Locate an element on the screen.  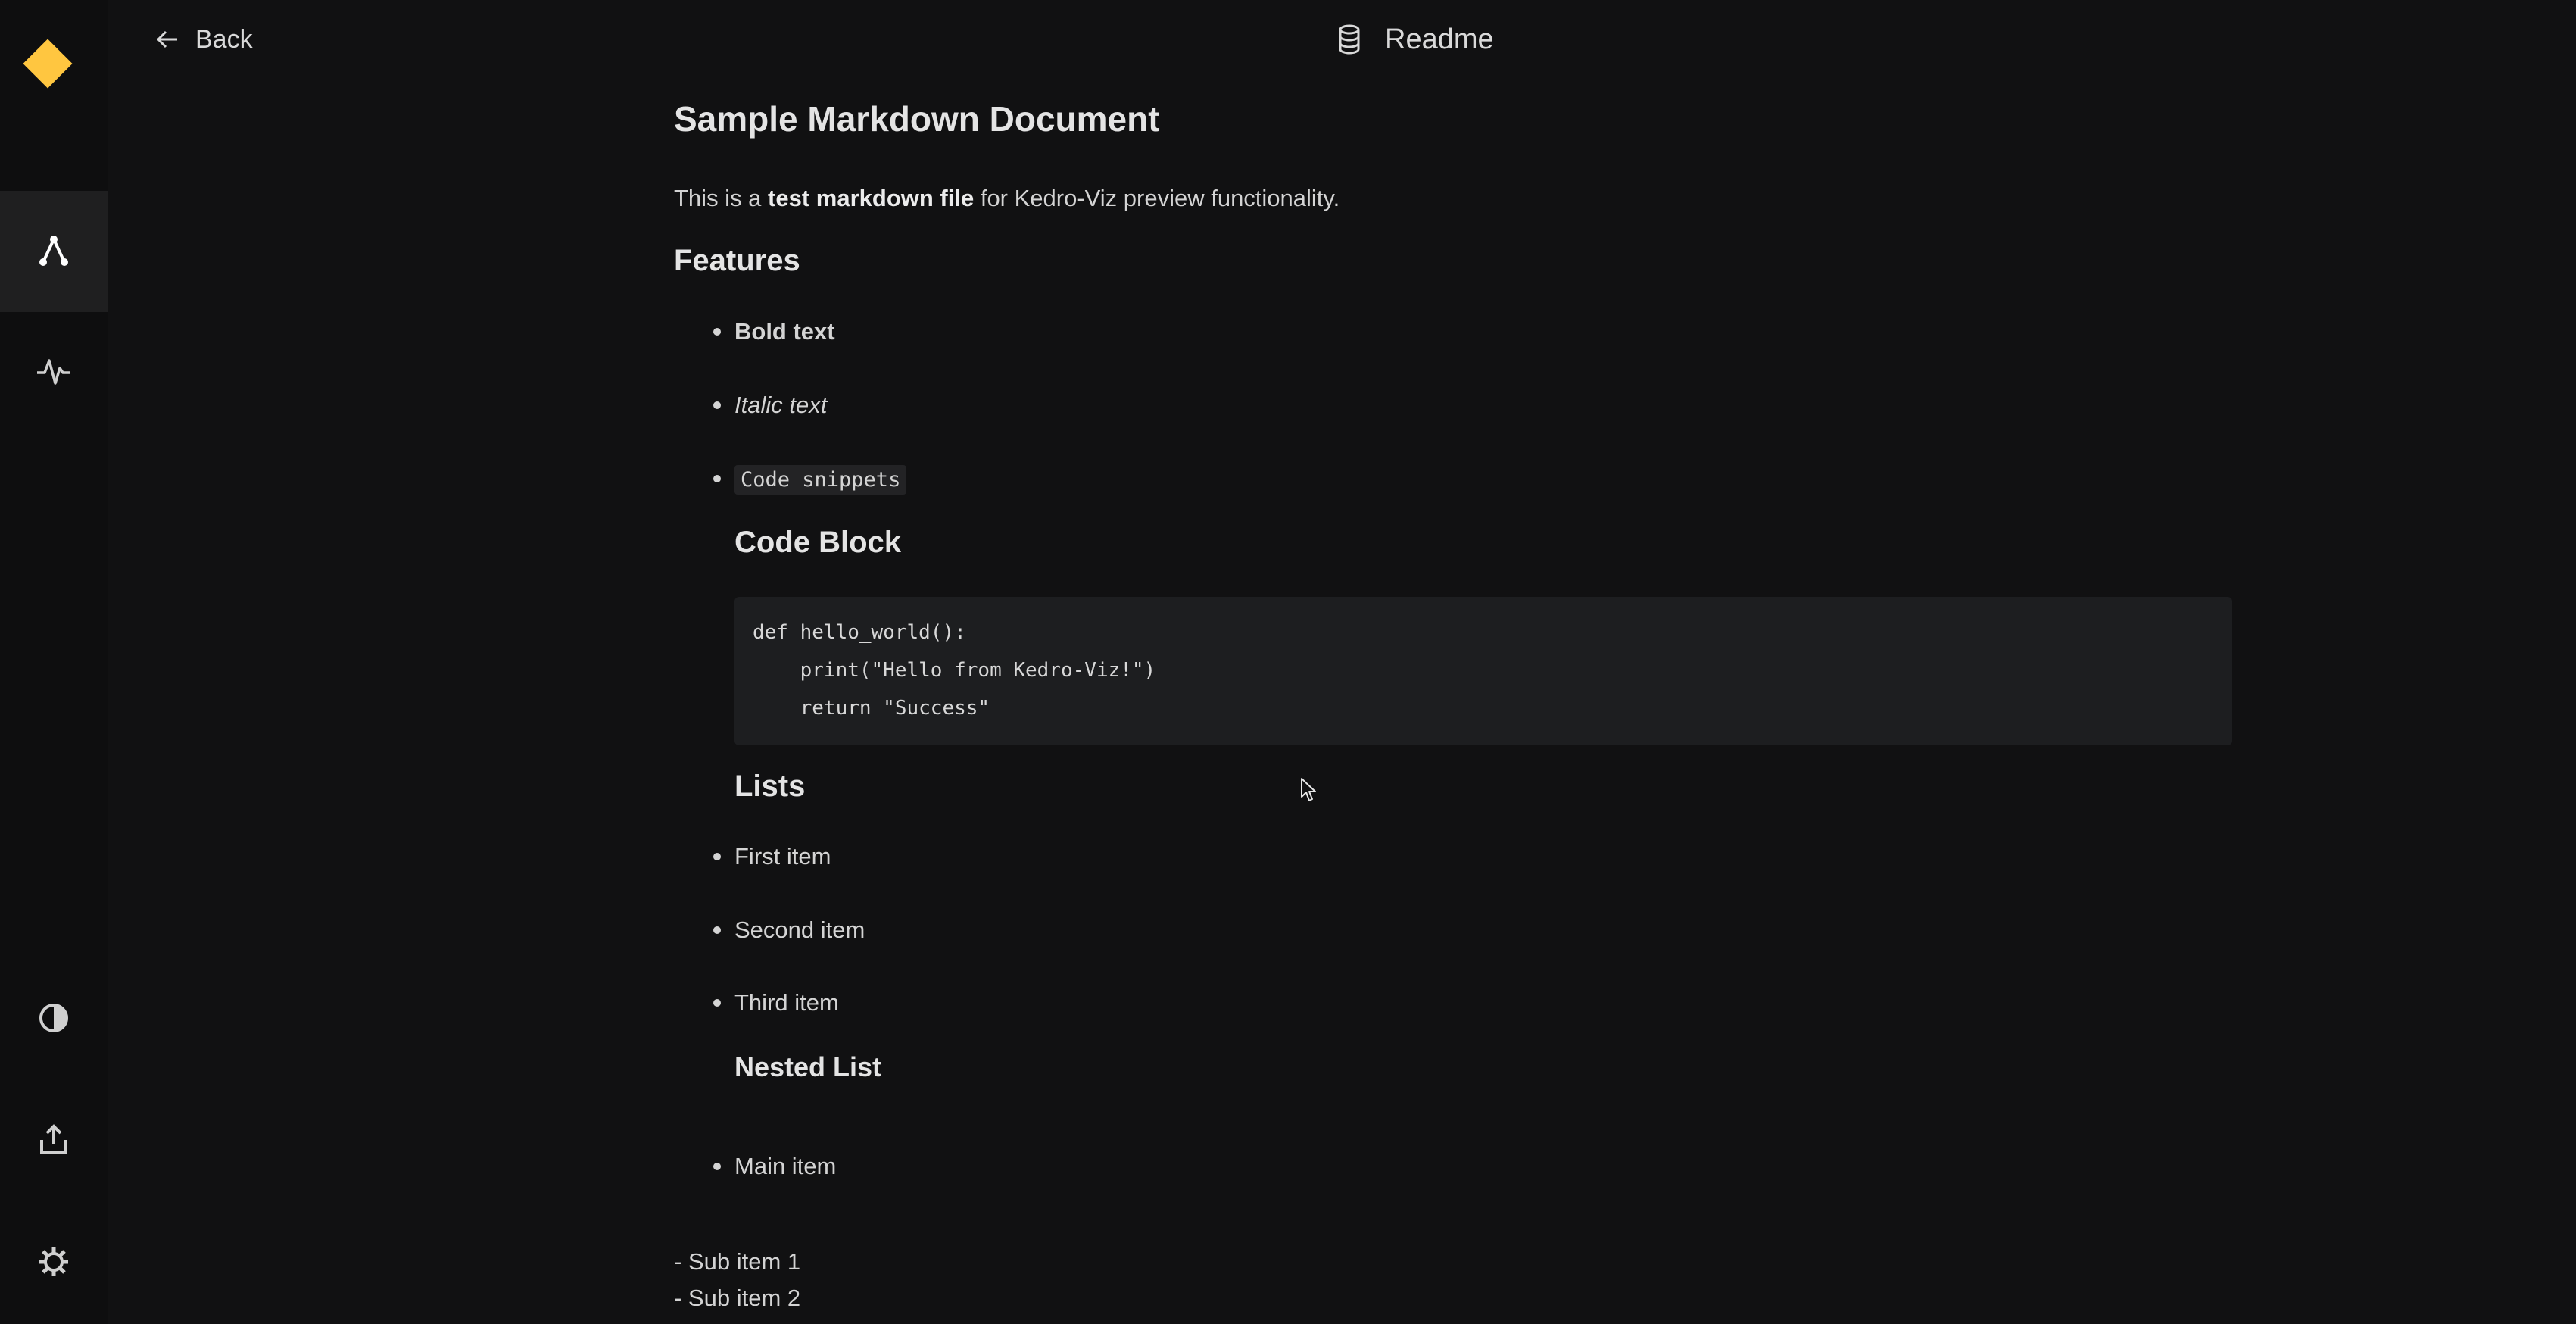
list-item: Bold text is located at coordinates (774, 331).